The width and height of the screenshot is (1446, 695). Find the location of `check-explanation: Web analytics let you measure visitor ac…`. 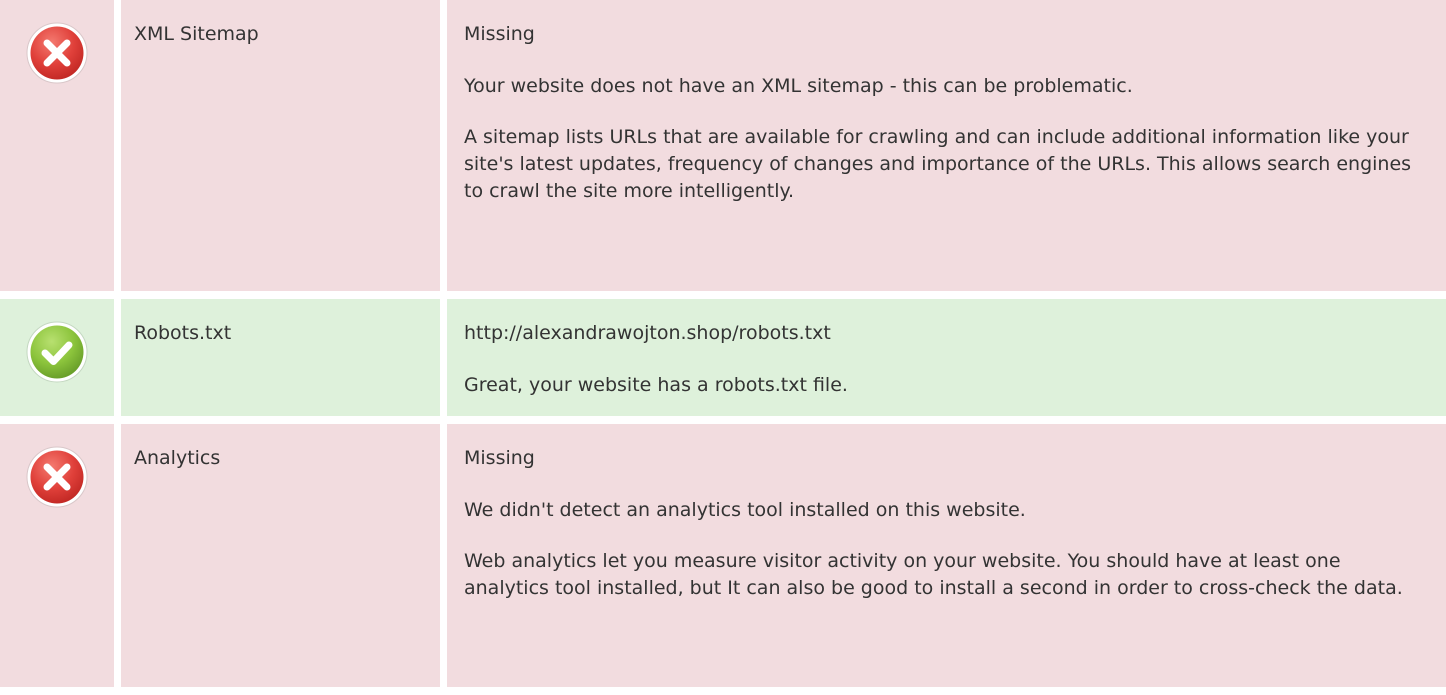

check-explanation: Web analytics let you measure visitor ac… is located at coordinates (933, 574).